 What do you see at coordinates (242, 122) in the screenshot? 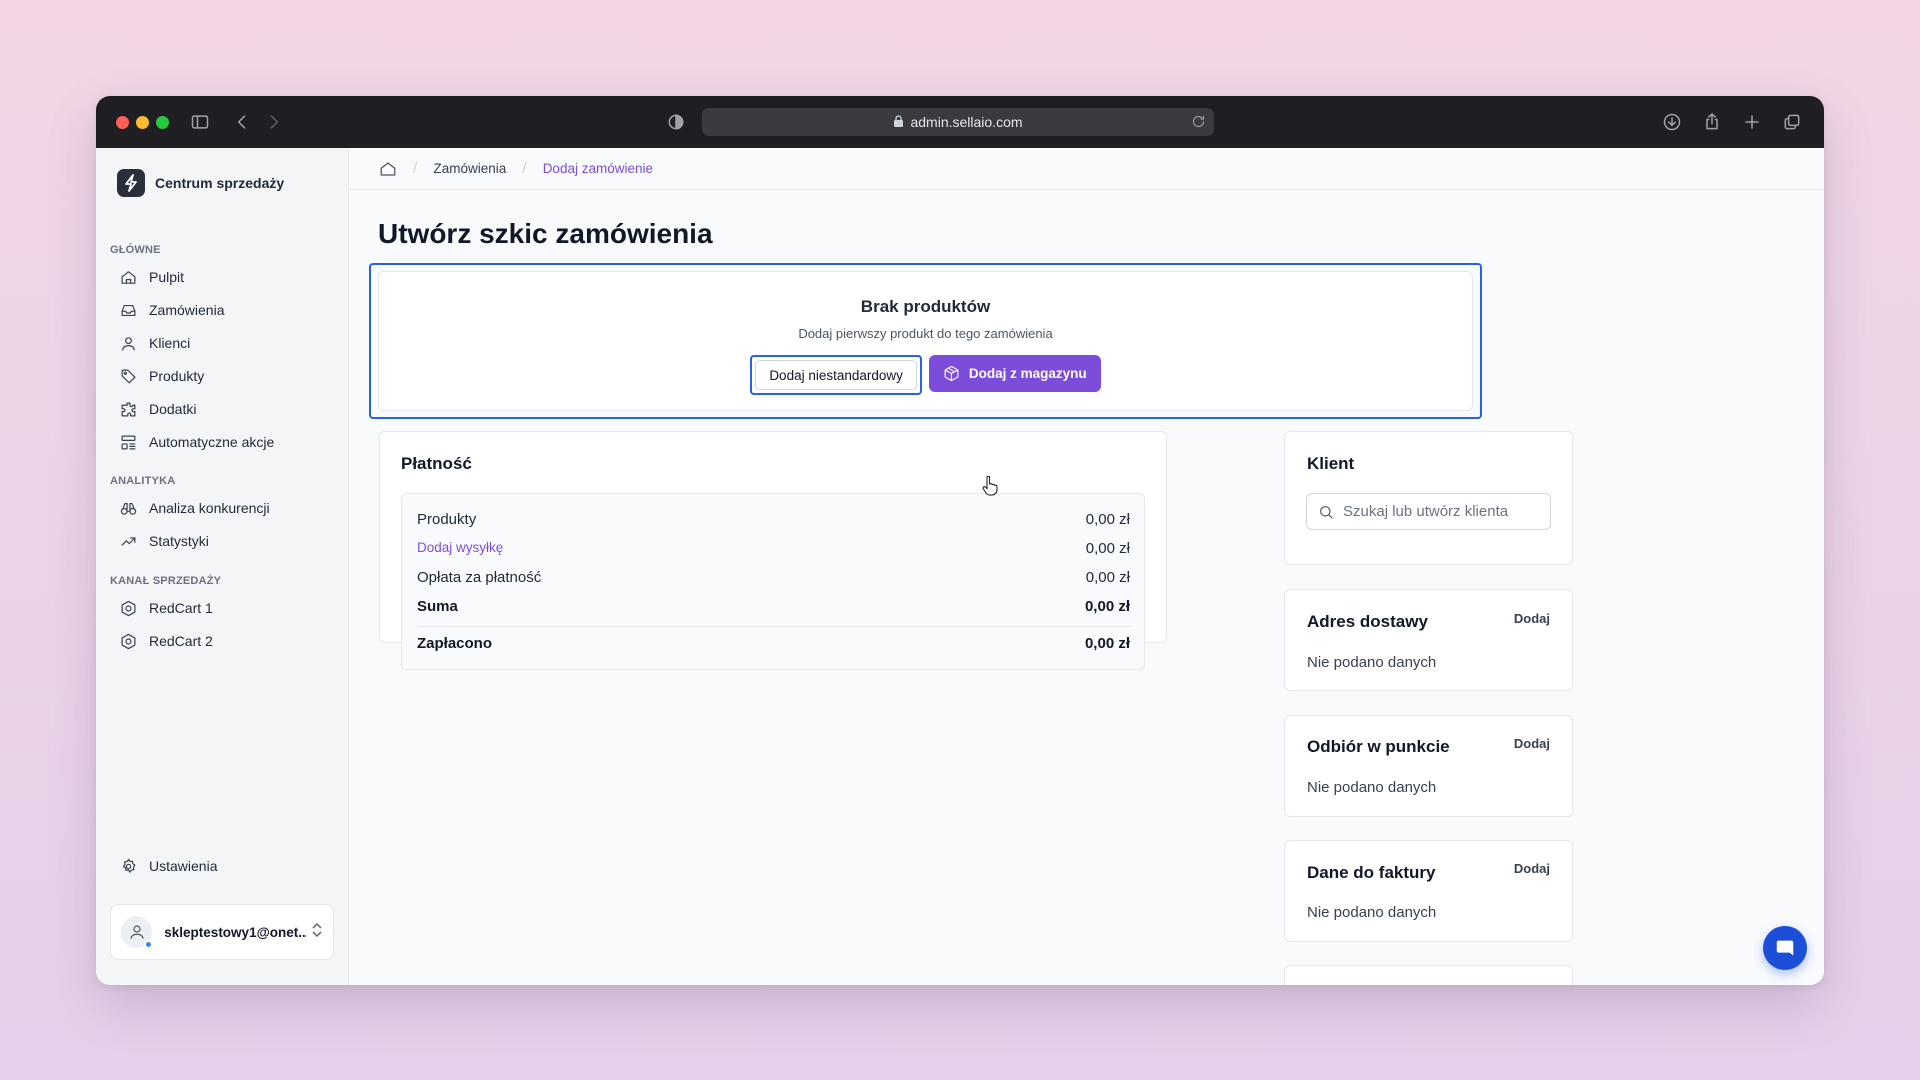
I see `back-icon` at bounding box center [242, 122].